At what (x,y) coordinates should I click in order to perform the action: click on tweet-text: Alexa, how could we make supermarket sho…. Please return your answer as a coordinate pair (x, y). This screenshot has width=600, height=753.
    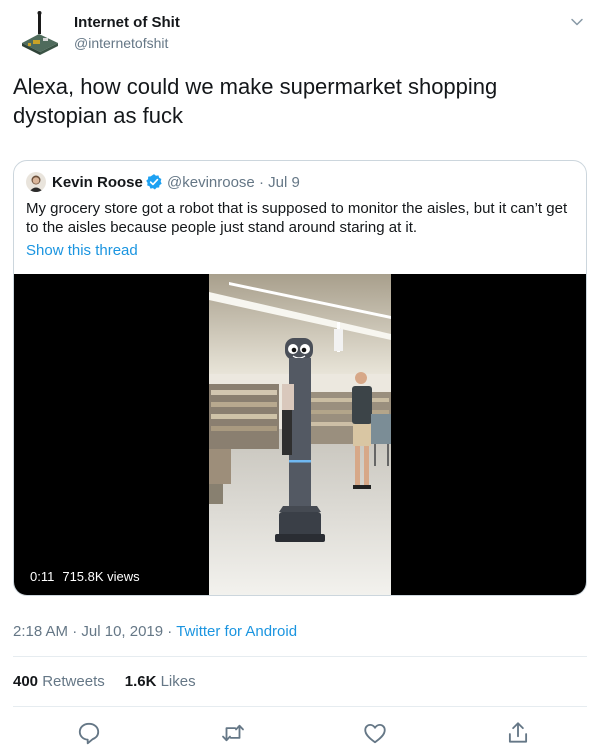
    Looking at the image, I should click on (255, 101).